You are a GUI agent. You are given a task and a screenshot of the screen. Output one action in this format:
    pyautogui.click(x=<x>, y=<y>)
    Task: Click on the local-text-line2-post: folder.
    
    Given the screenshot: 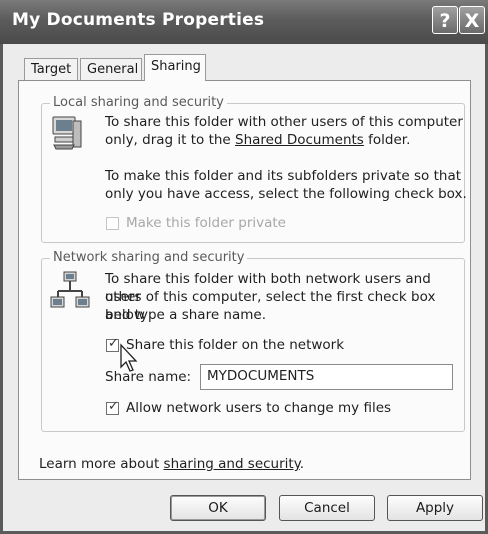 What is the action you would take?
    pyautogui.click(x=387, y=140)
    